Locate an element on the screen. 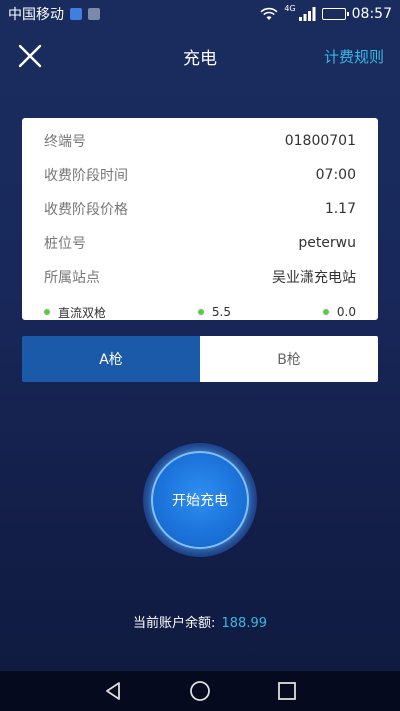 The width and height of the screenshot is (400, 711). status-bar-right: 4G 08:57 is located at coordinates (326, 12).